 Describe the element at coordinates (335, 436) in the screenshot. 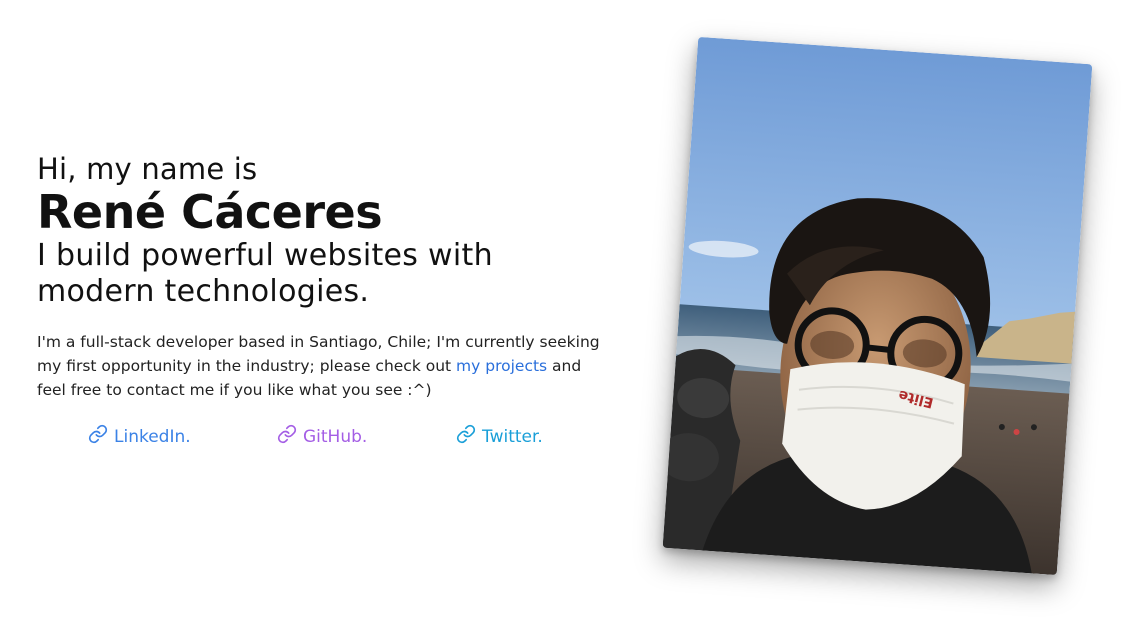

I see `github-label: GitHub.` at that location.